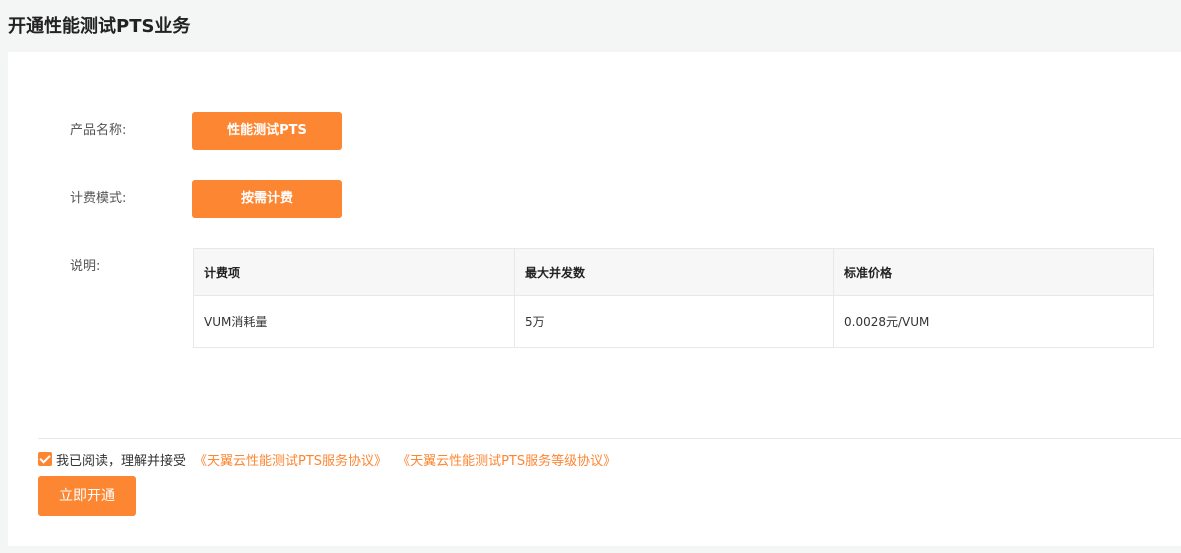 This screenshot has width=1181, height=553. I want to click on pricing-table: 计费项 最大并发数 标准价格 VUM消耗量 5万 0.0028元/VUM, so click(673, 298).